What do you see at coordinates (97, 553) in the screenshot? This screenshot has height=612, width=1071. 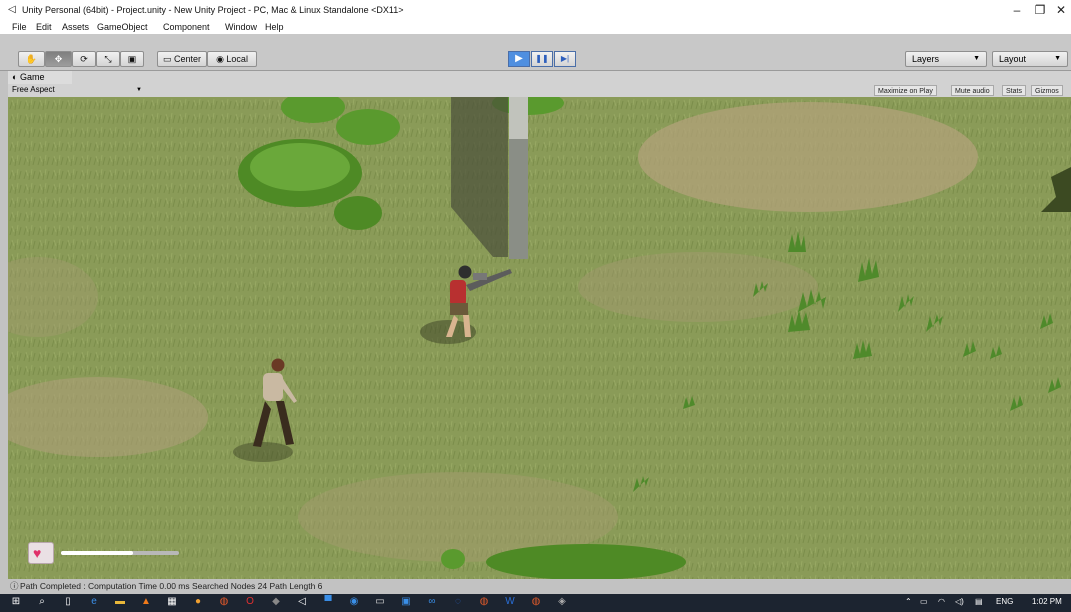 I see `health-bar-fill` at bounding box center [97, 553].